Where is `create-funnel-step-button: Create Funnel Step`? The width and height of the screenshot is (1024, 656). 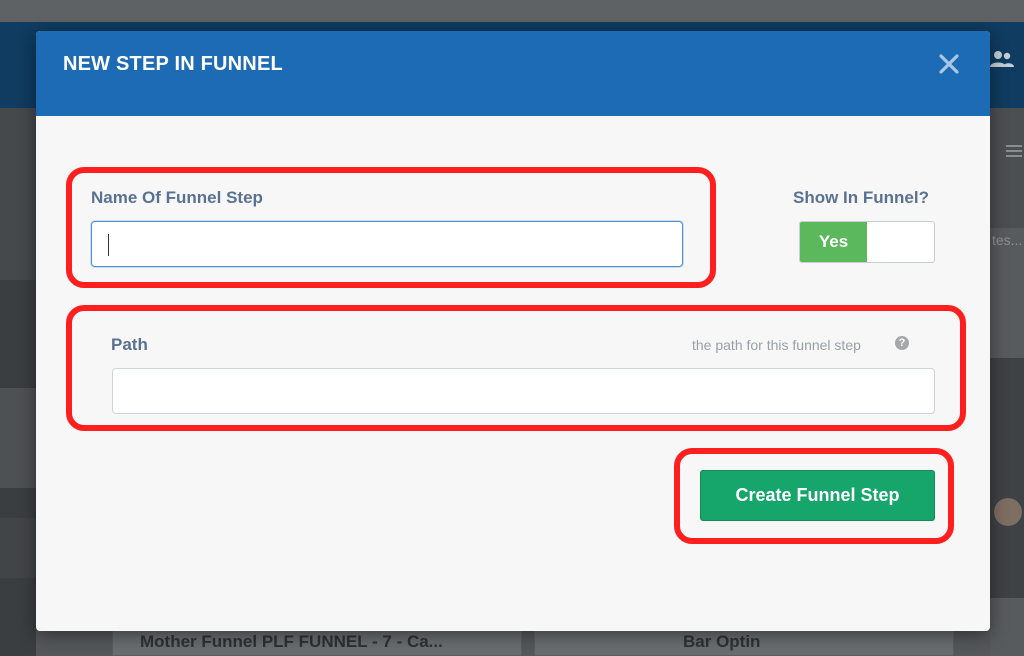
create-funnel-step-button: Create Funnel Step is located at coordinates (817, 495).